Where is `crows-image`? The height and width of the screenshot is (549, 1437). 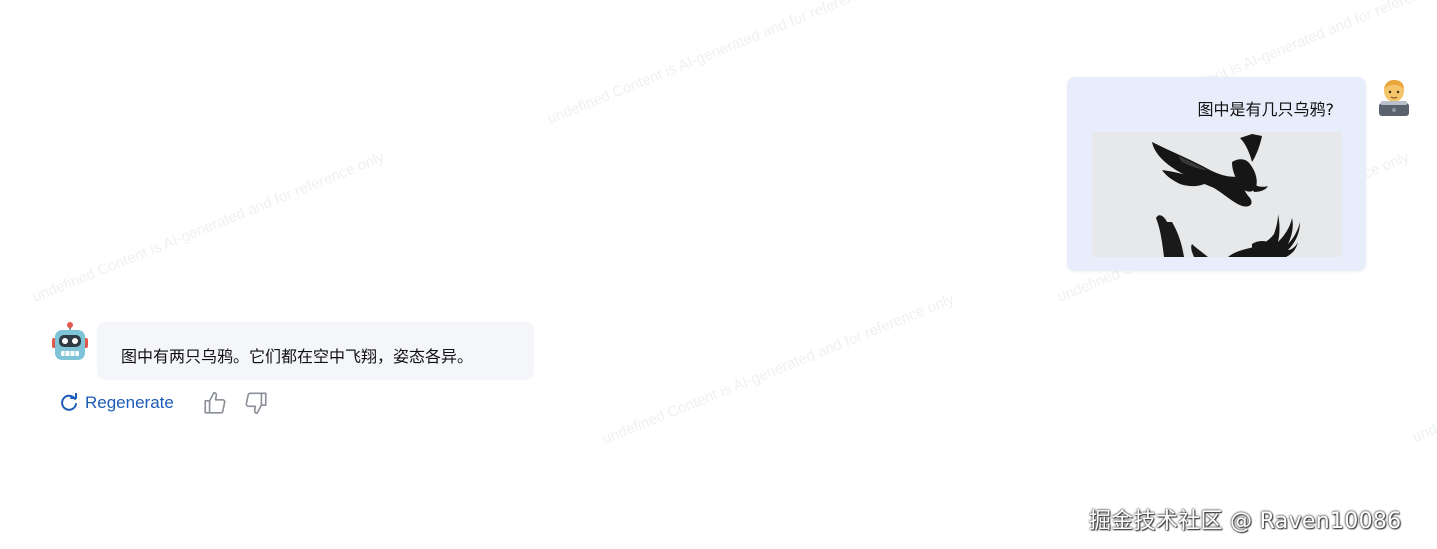
crows-image is located at coordinates (1217, 194).